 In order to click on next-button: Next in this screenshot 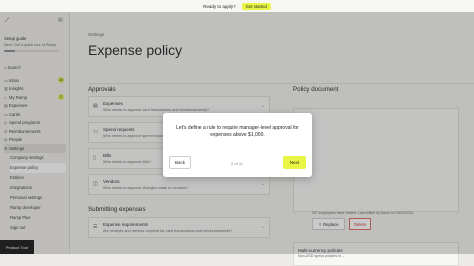, I will do `click(294, 162)`.